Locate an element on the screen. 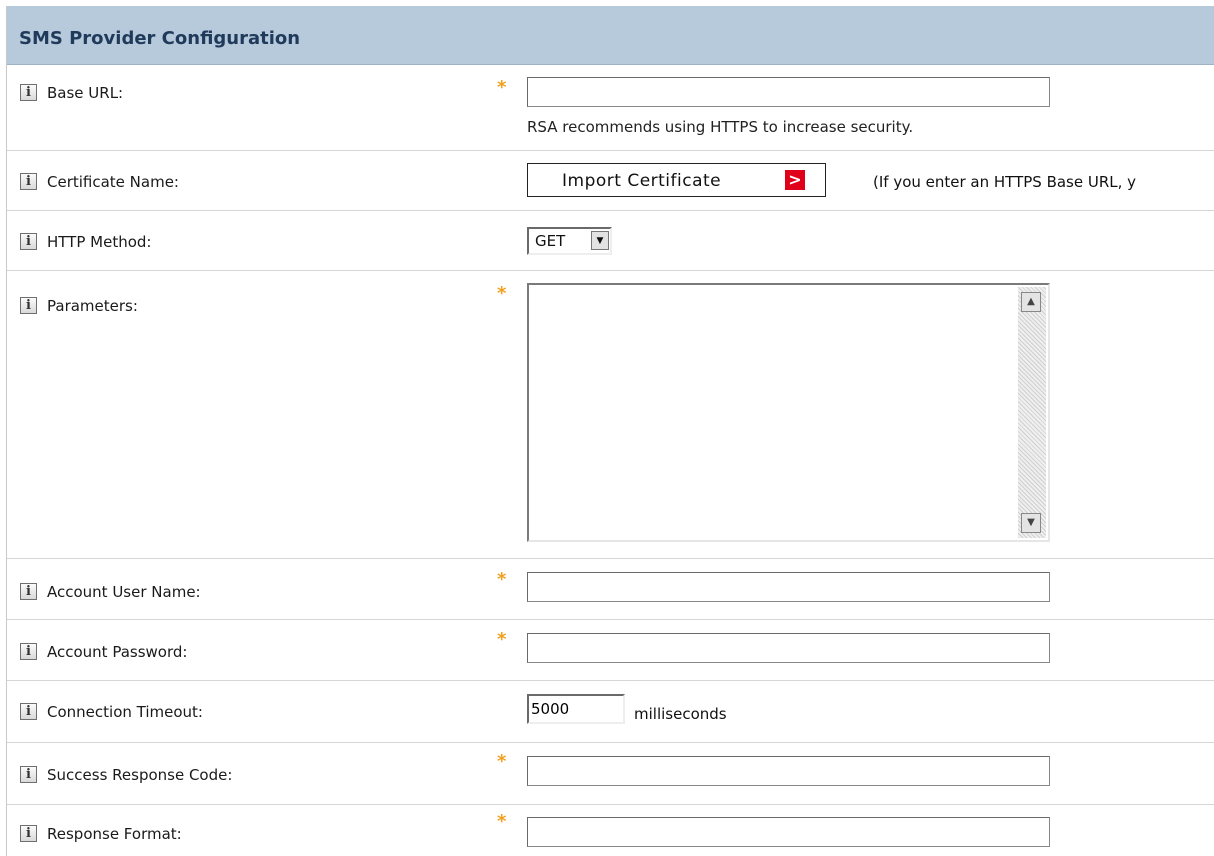 This screenshot has height=856, width=1214. row-account-password: i Account Password: * is located at coordinates (610, 650).